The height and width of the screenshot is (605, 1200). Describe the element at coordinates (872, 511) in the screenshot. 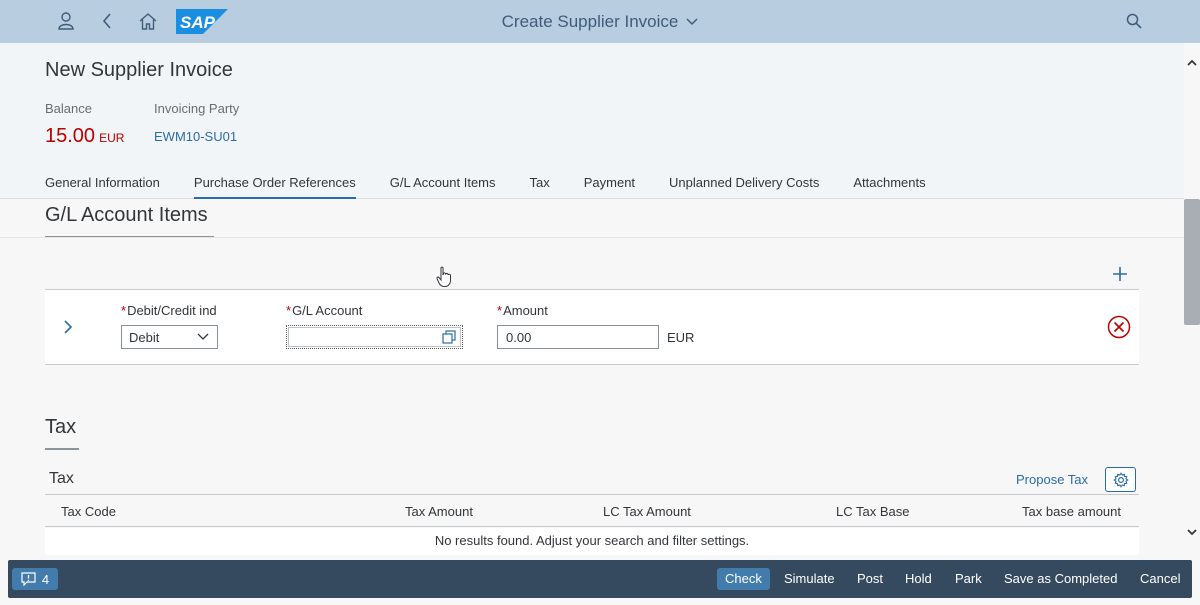

I see `col-lc-tax-base: LC Tax Base` at that location.